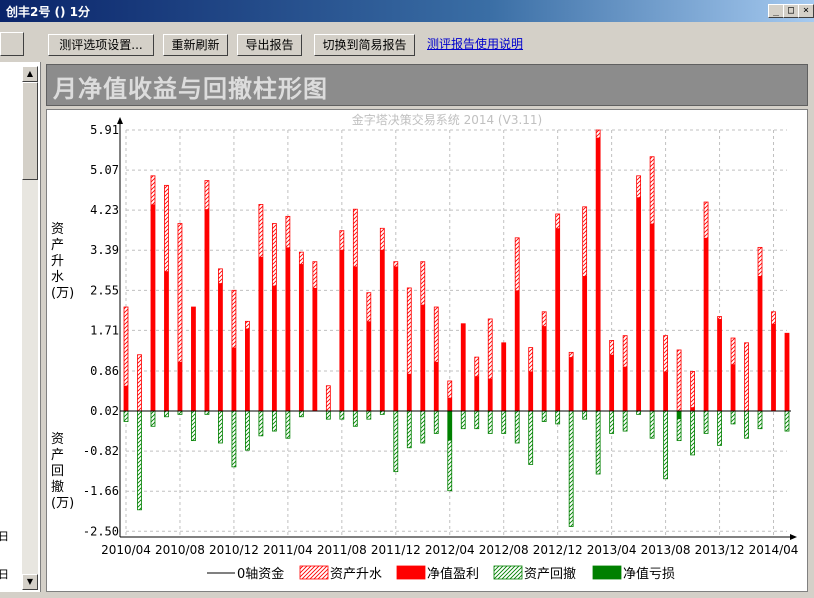 Image resolution: width=814 pixels, height=598 pixels. Describe the element at coordinates (30, 74) in the screenshot. I see `scroll-up-arrow-icon: ▲` at that location.